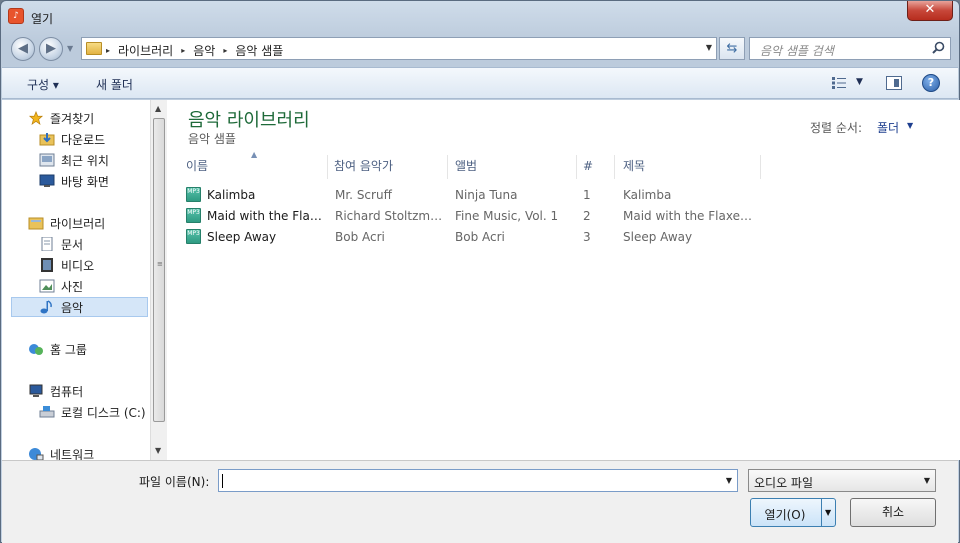  I want to click on nav-favorites: 즐겨찾기, so click(61, 118).